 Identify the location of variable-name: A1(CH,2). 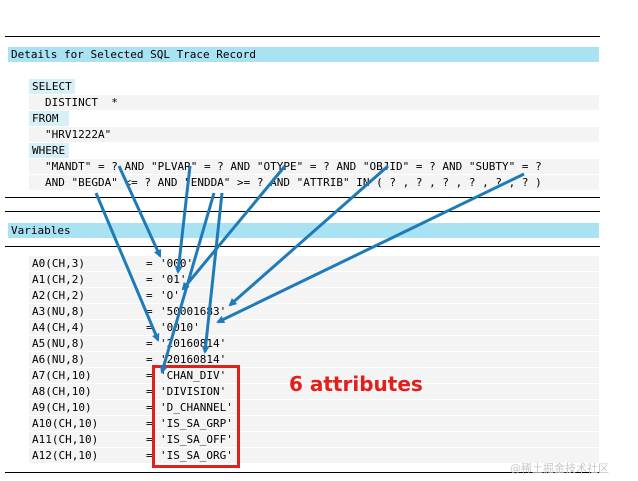
(58, 279).